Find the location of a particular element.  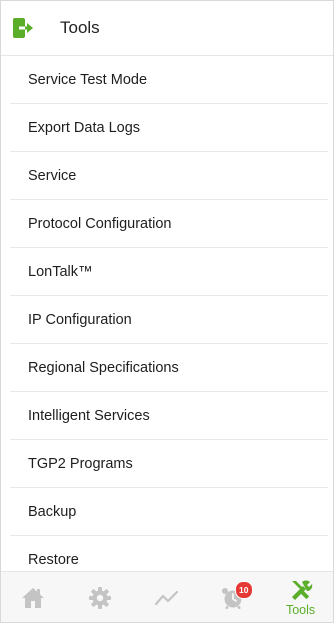

trend-icon is located at coordinates (166, 597).